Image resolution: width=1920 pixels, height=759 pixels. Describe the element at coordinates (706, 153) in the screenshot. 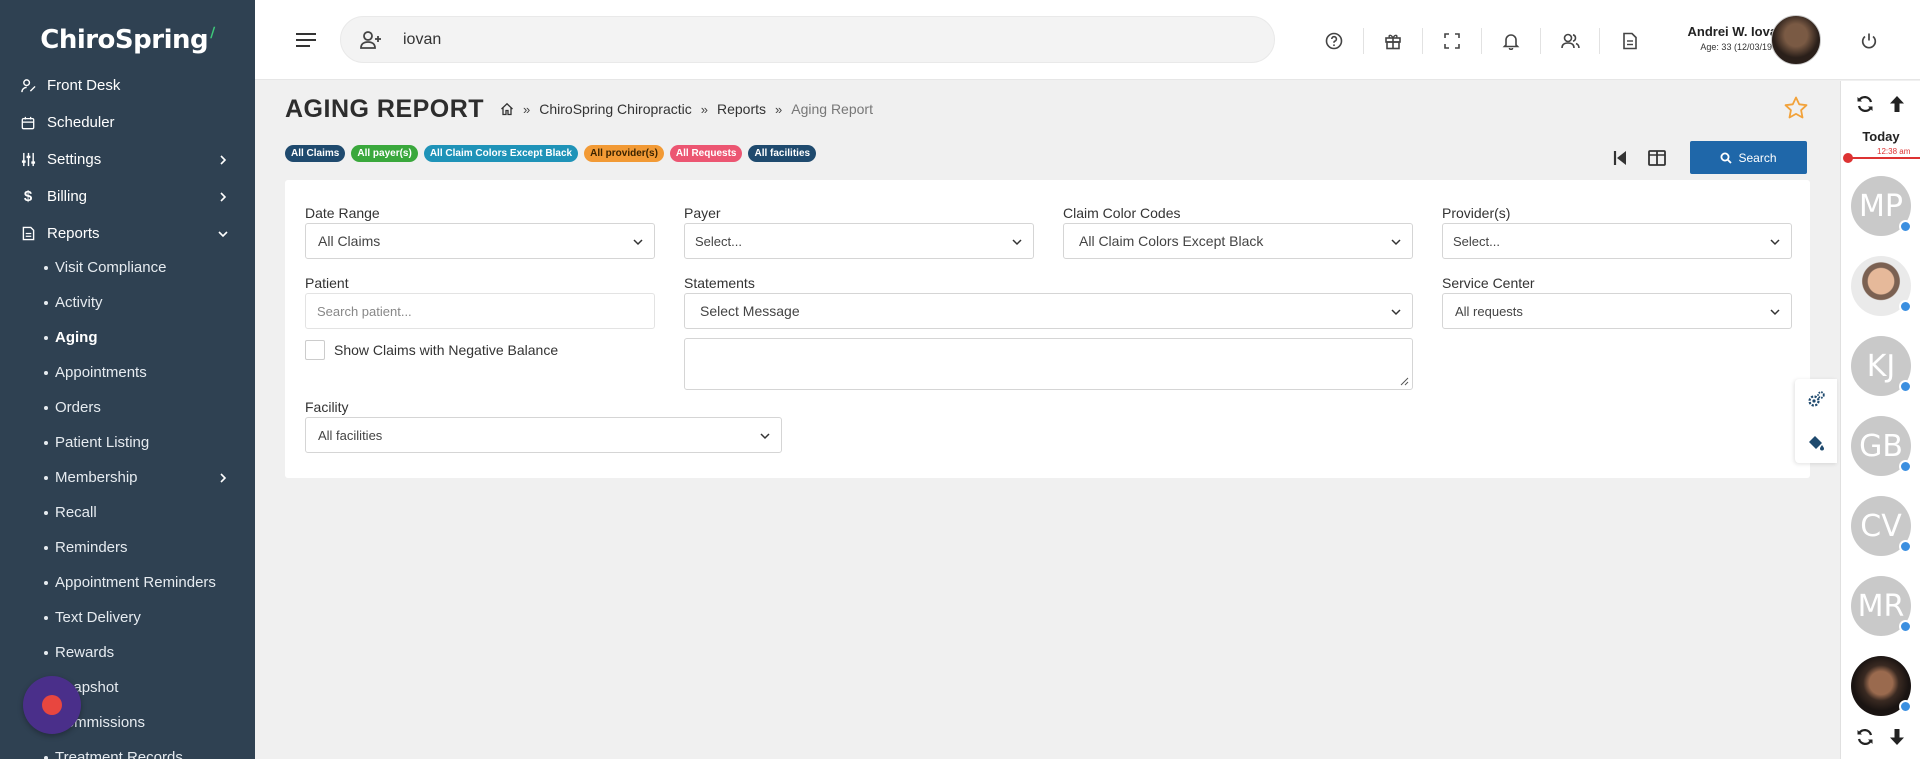

I see `filter-chip: All Requests` at that location.